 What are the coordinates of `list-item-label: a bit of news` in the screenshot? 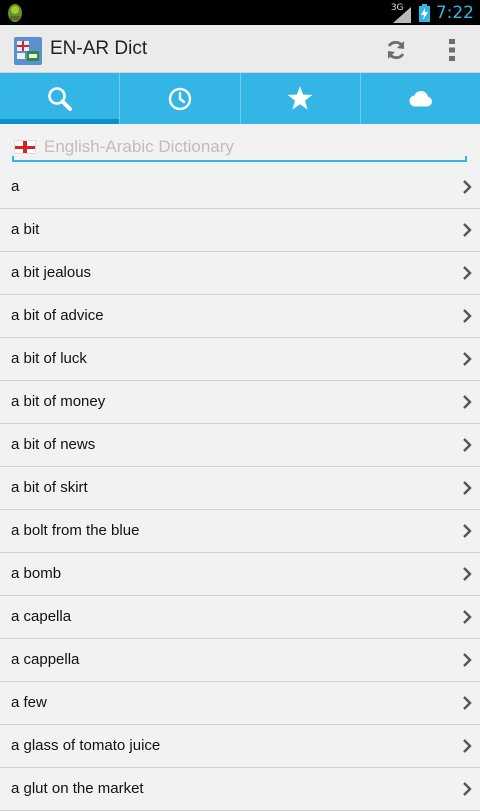 It's located at (53, 444).